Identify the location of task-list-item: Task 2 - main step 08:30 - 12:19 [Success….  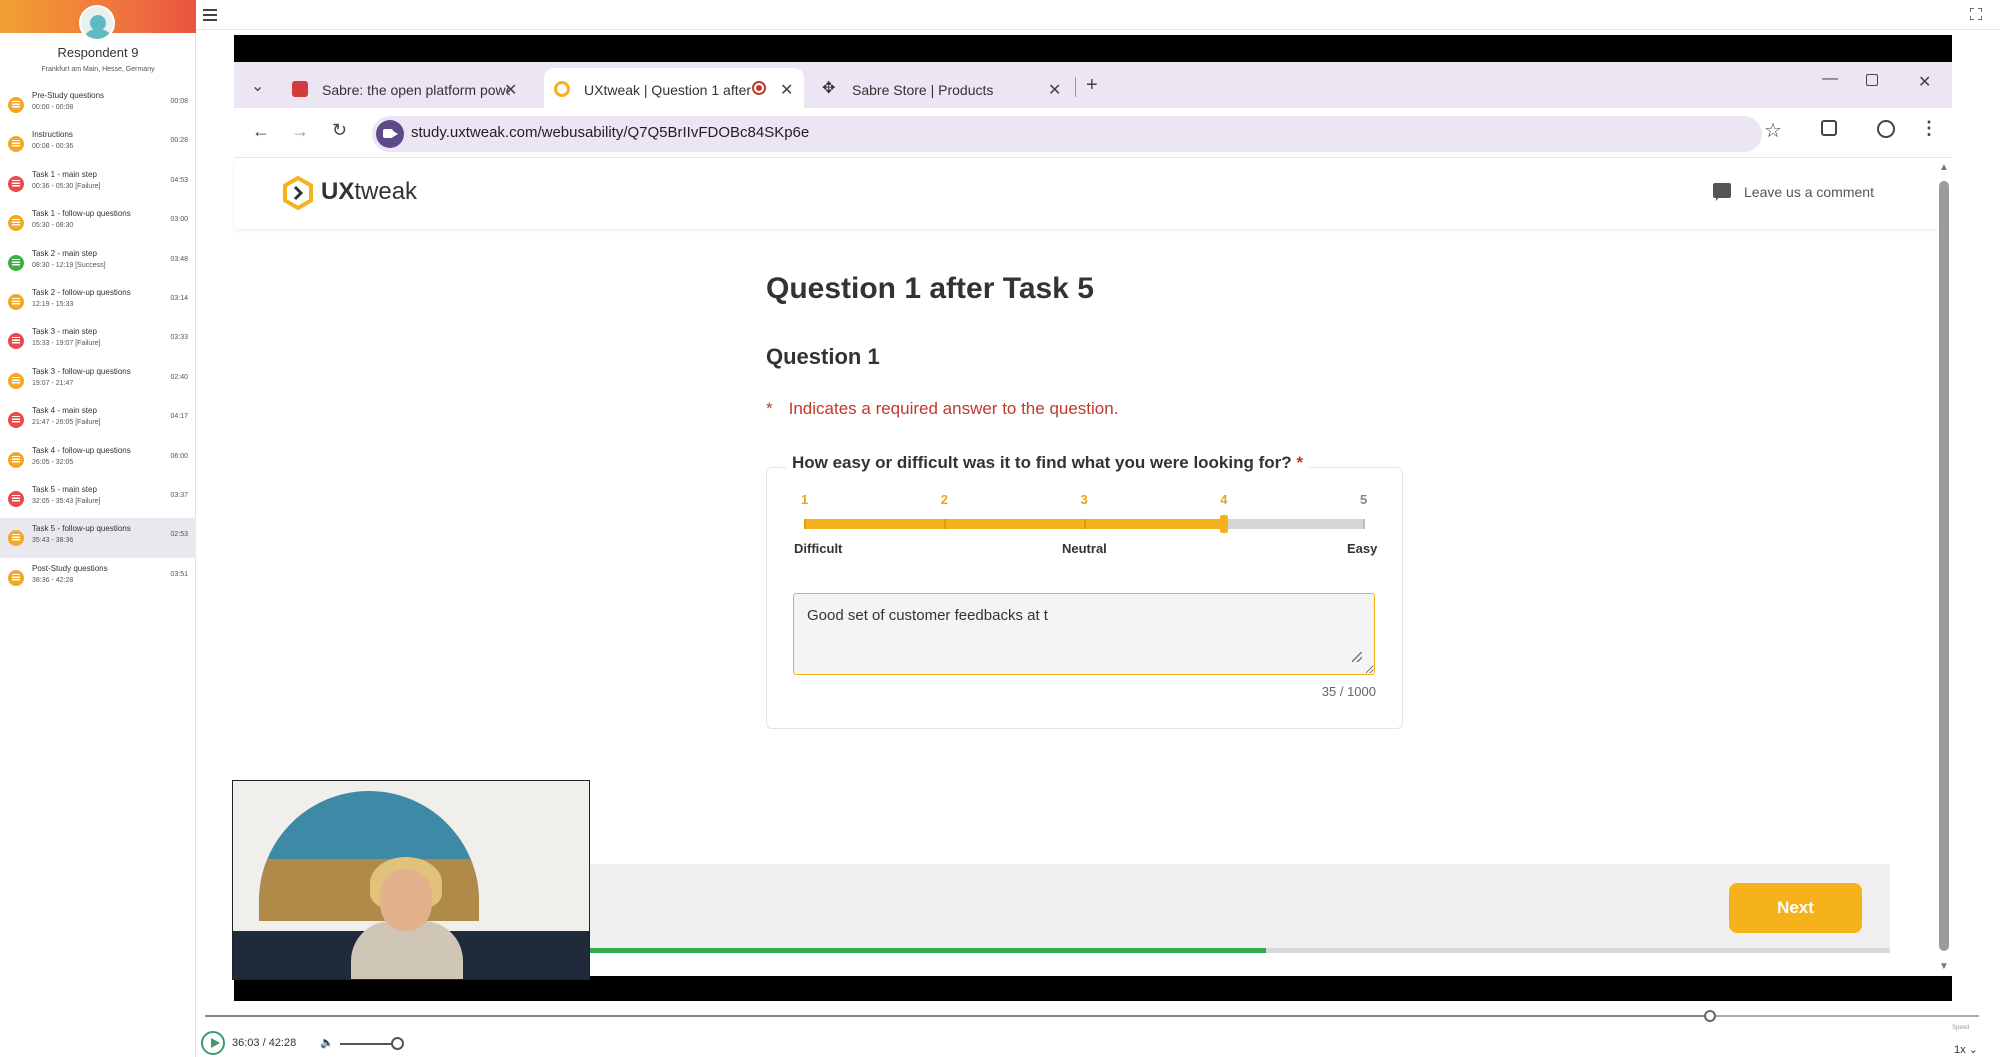
(98, 263).